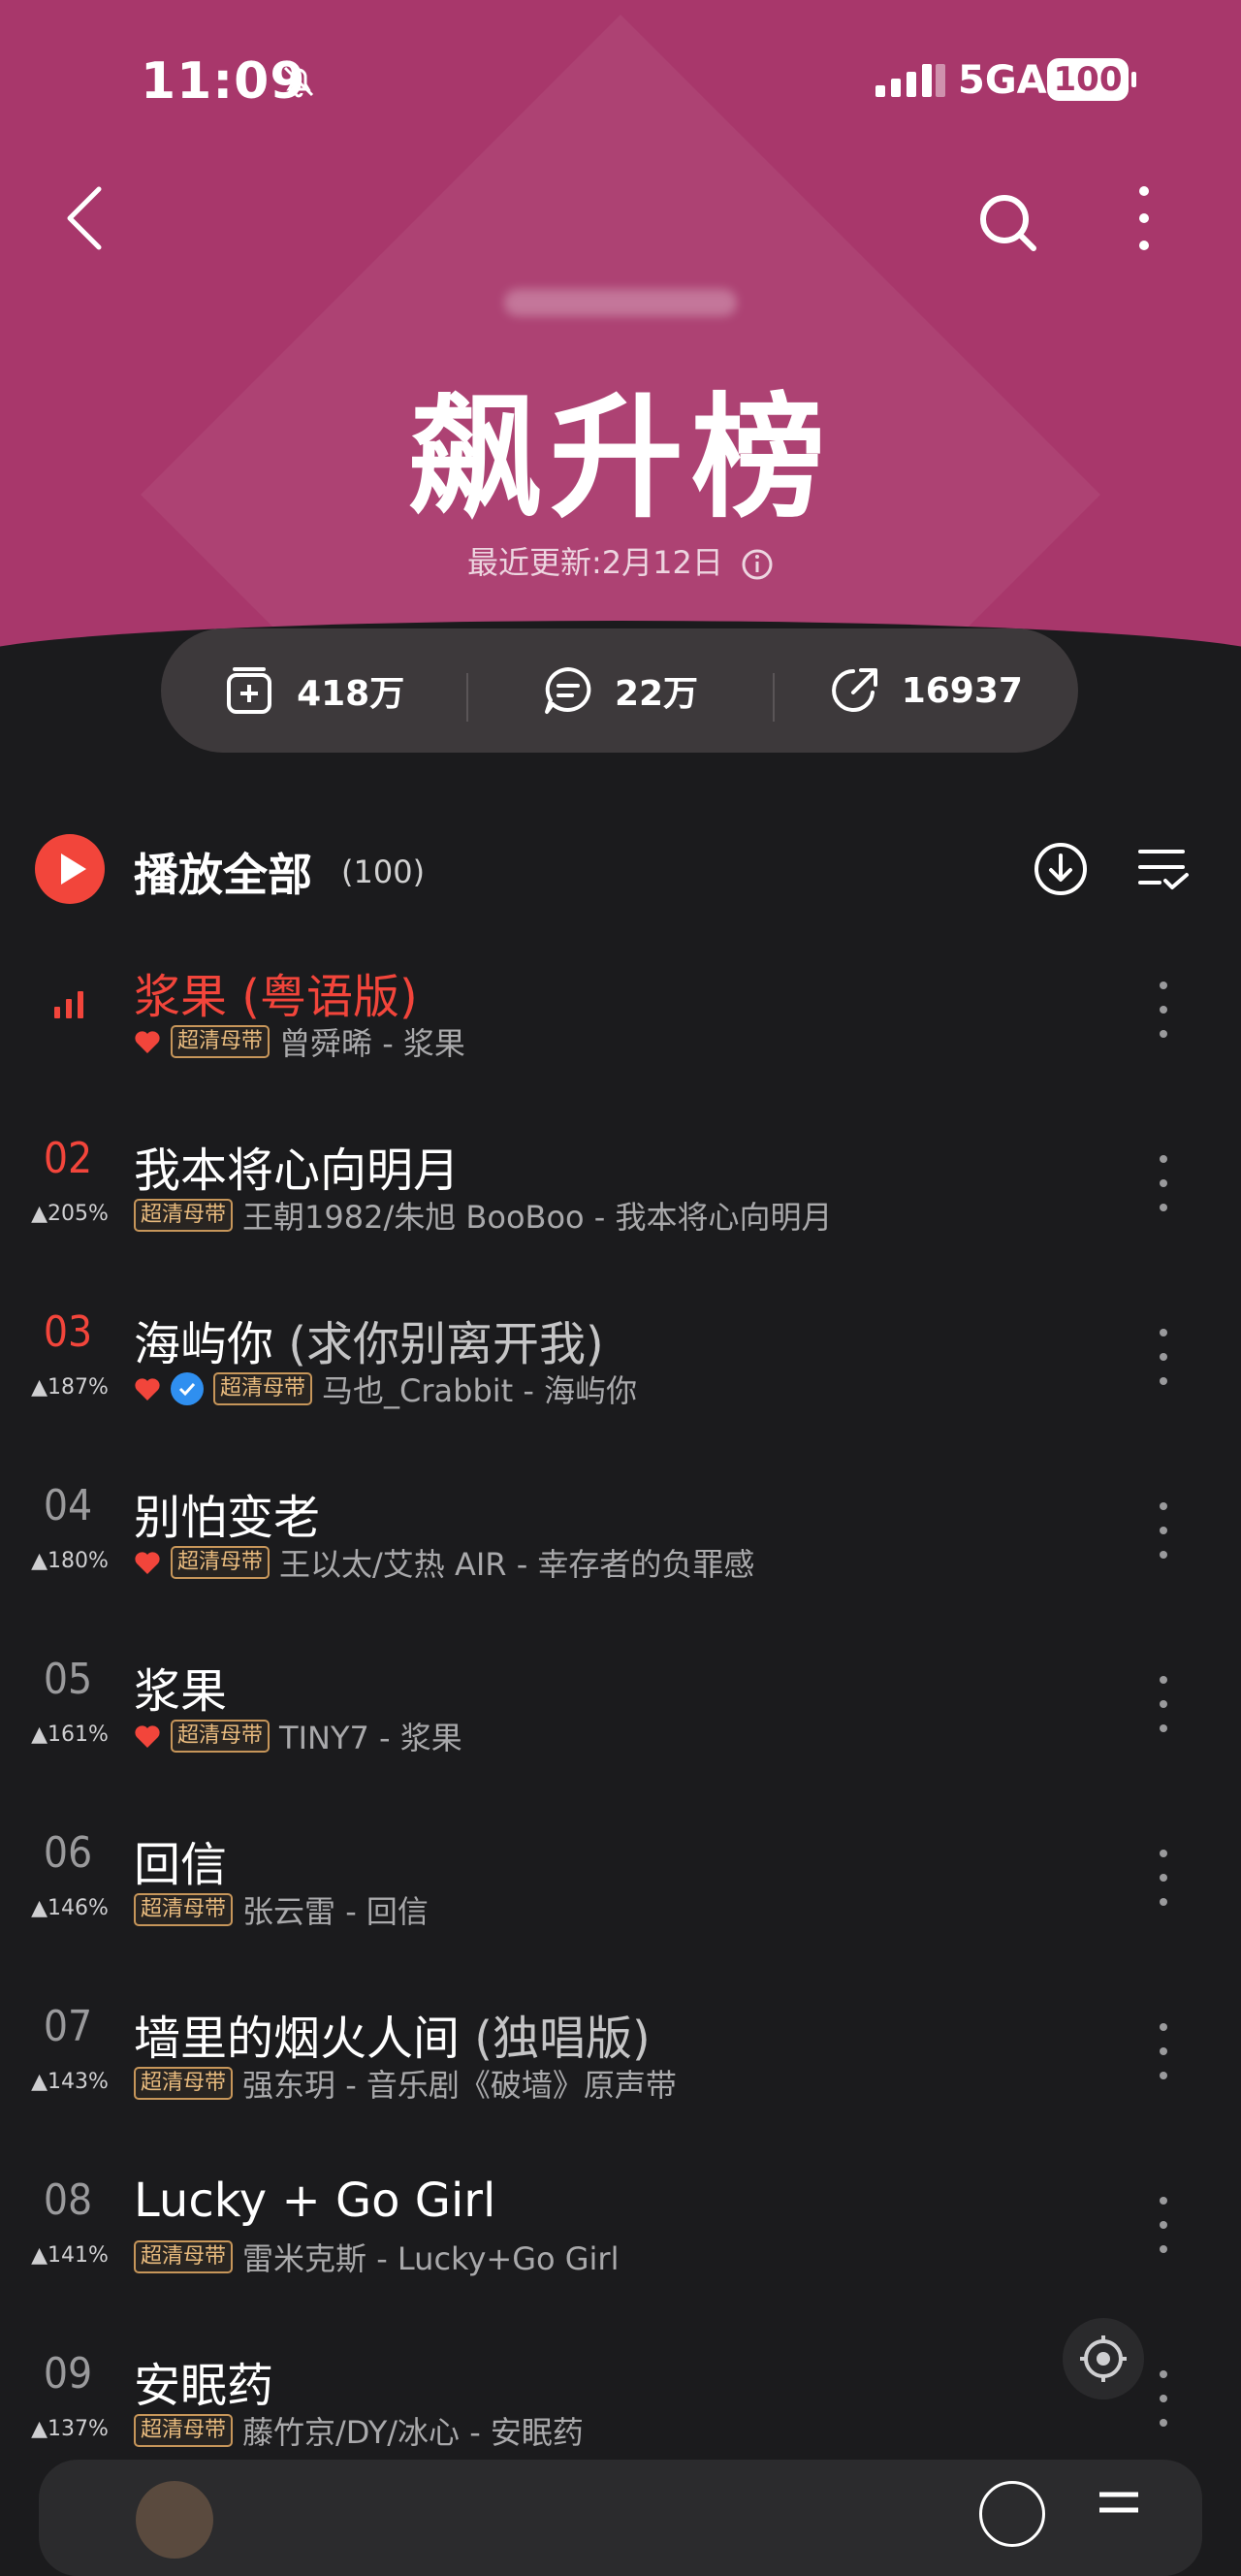 The image size is (1241, 2576). Describe the element at coordinates (620, 2518) in the screenshot. I see `mini-player` at that location.